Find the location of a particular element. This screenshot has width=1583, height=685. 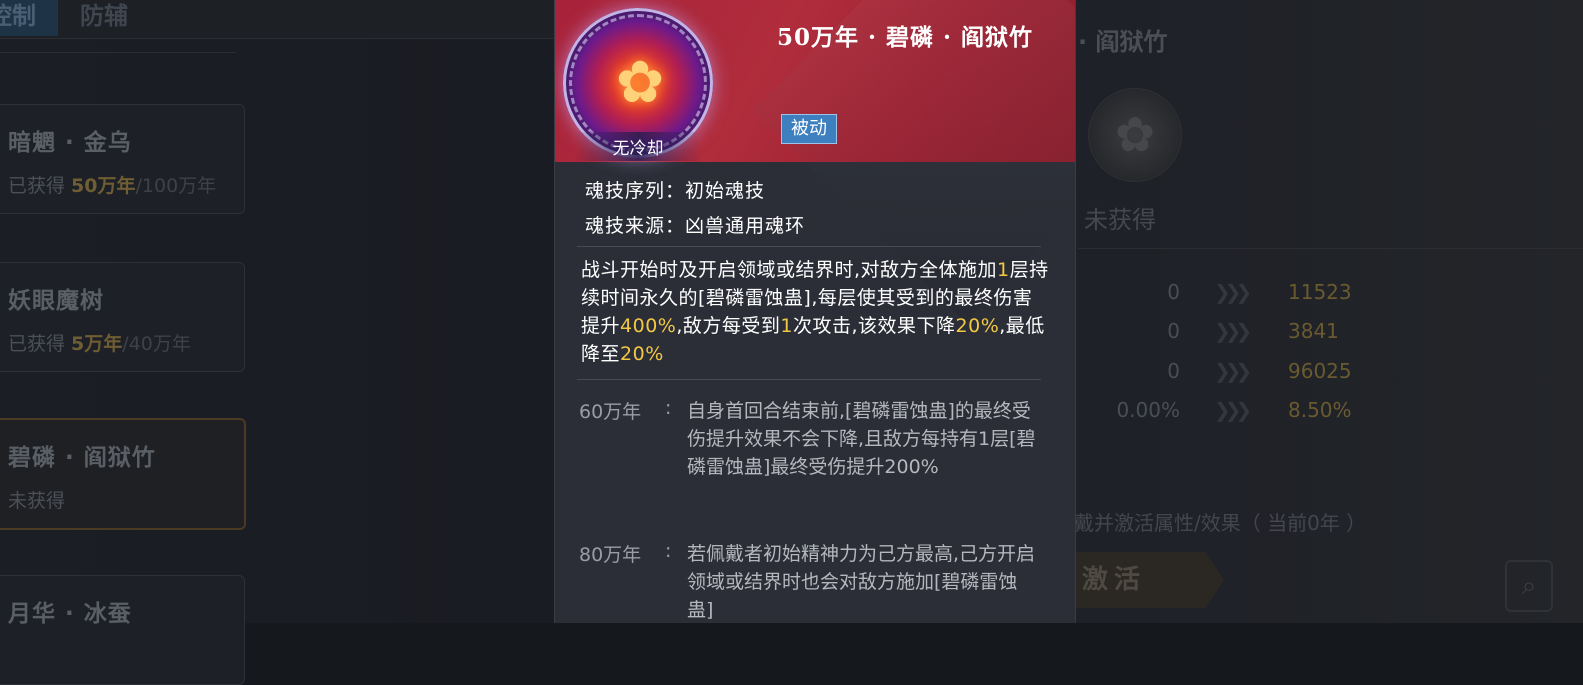

activate-button: 激活 is located at coordinates (1149, 580).